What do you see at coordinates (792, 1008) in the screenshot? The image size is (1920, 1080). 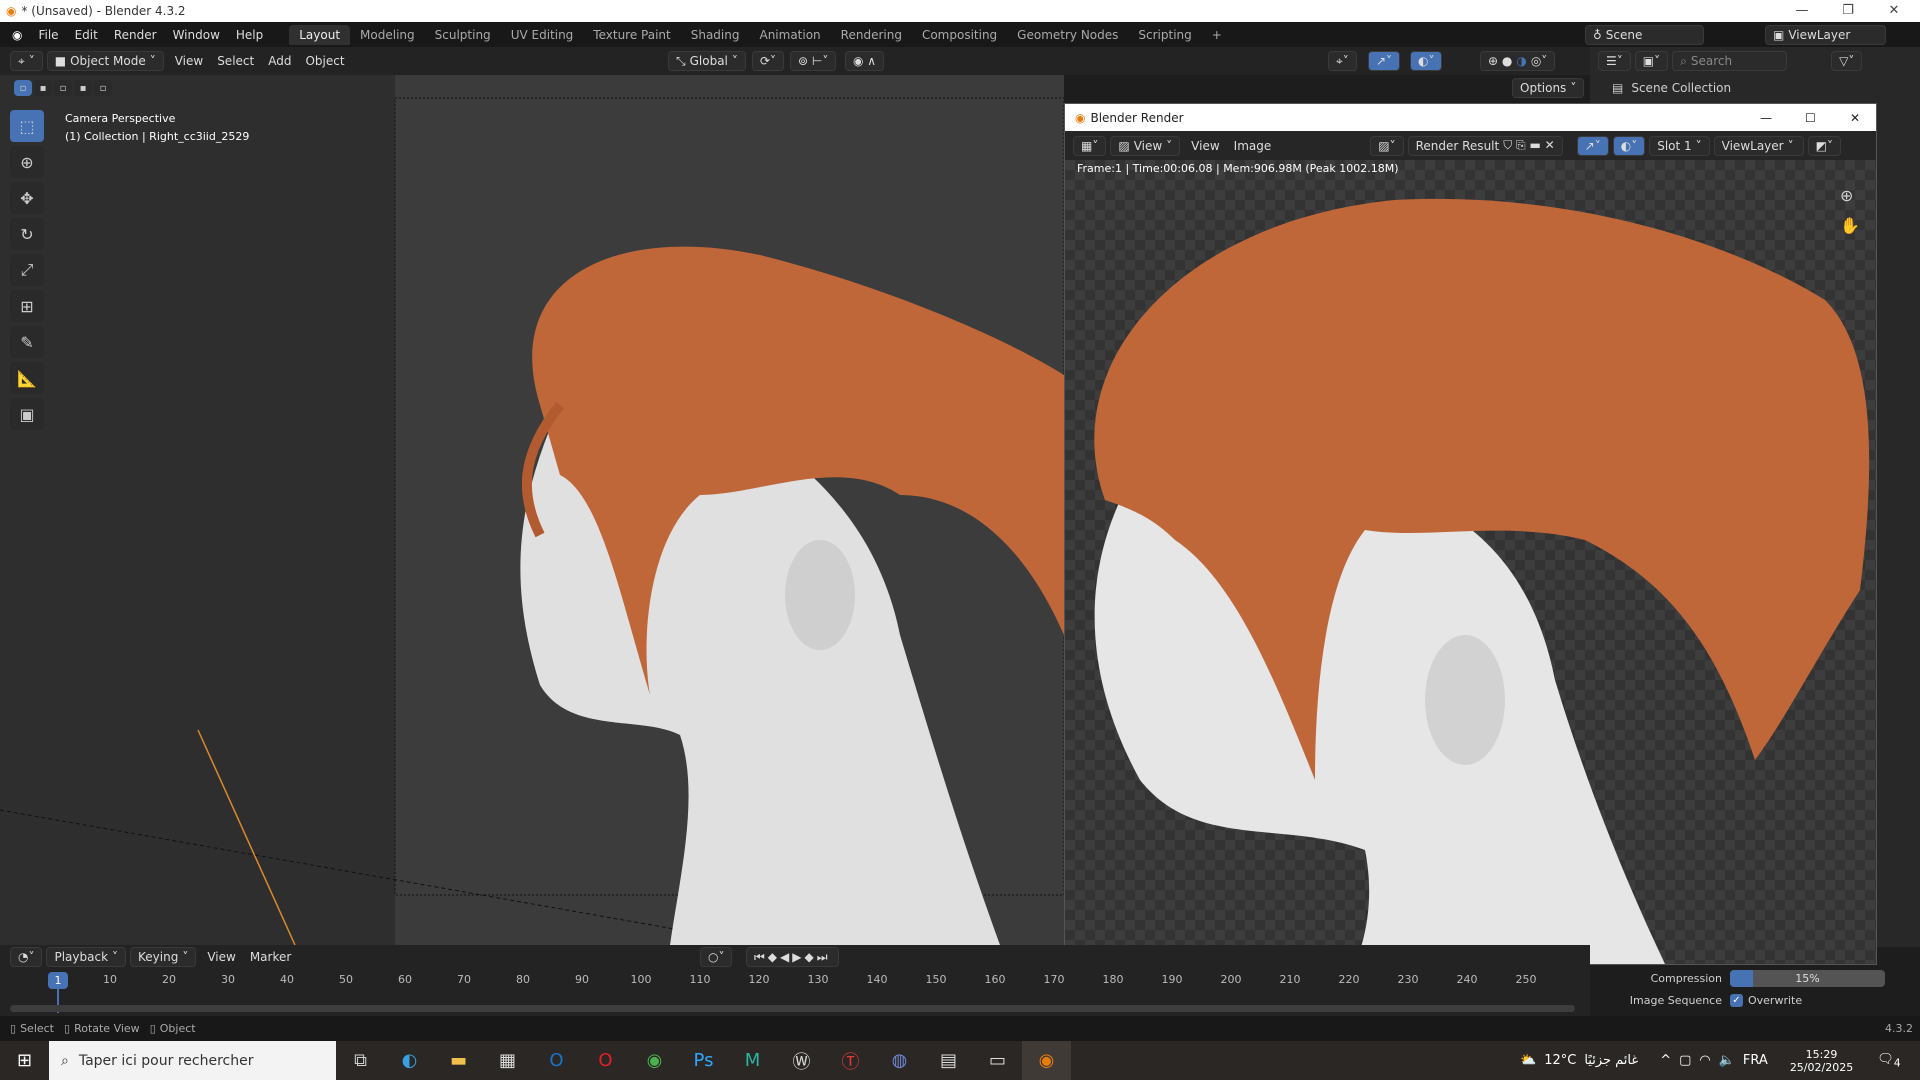 I see `timeline-scrollbar` at bounding box center [792, 1008].